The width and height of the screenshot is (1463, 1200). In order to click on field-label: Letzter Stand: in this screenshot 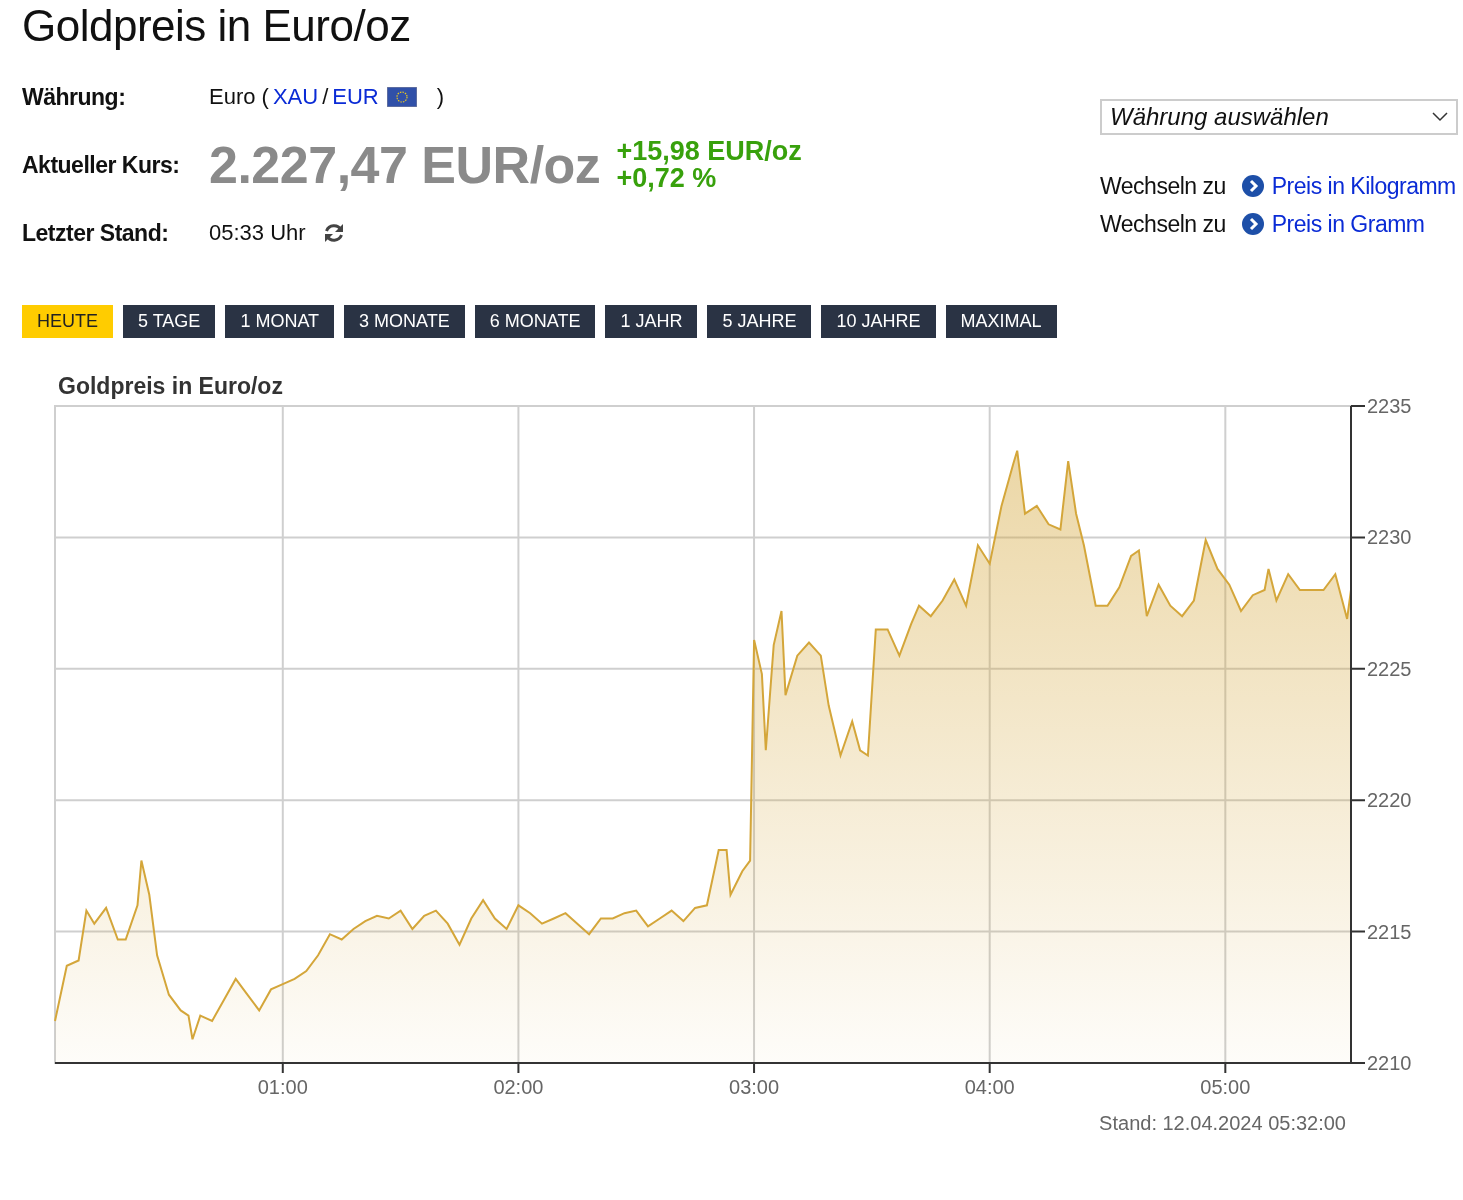, I will do `click(96, 233)`.